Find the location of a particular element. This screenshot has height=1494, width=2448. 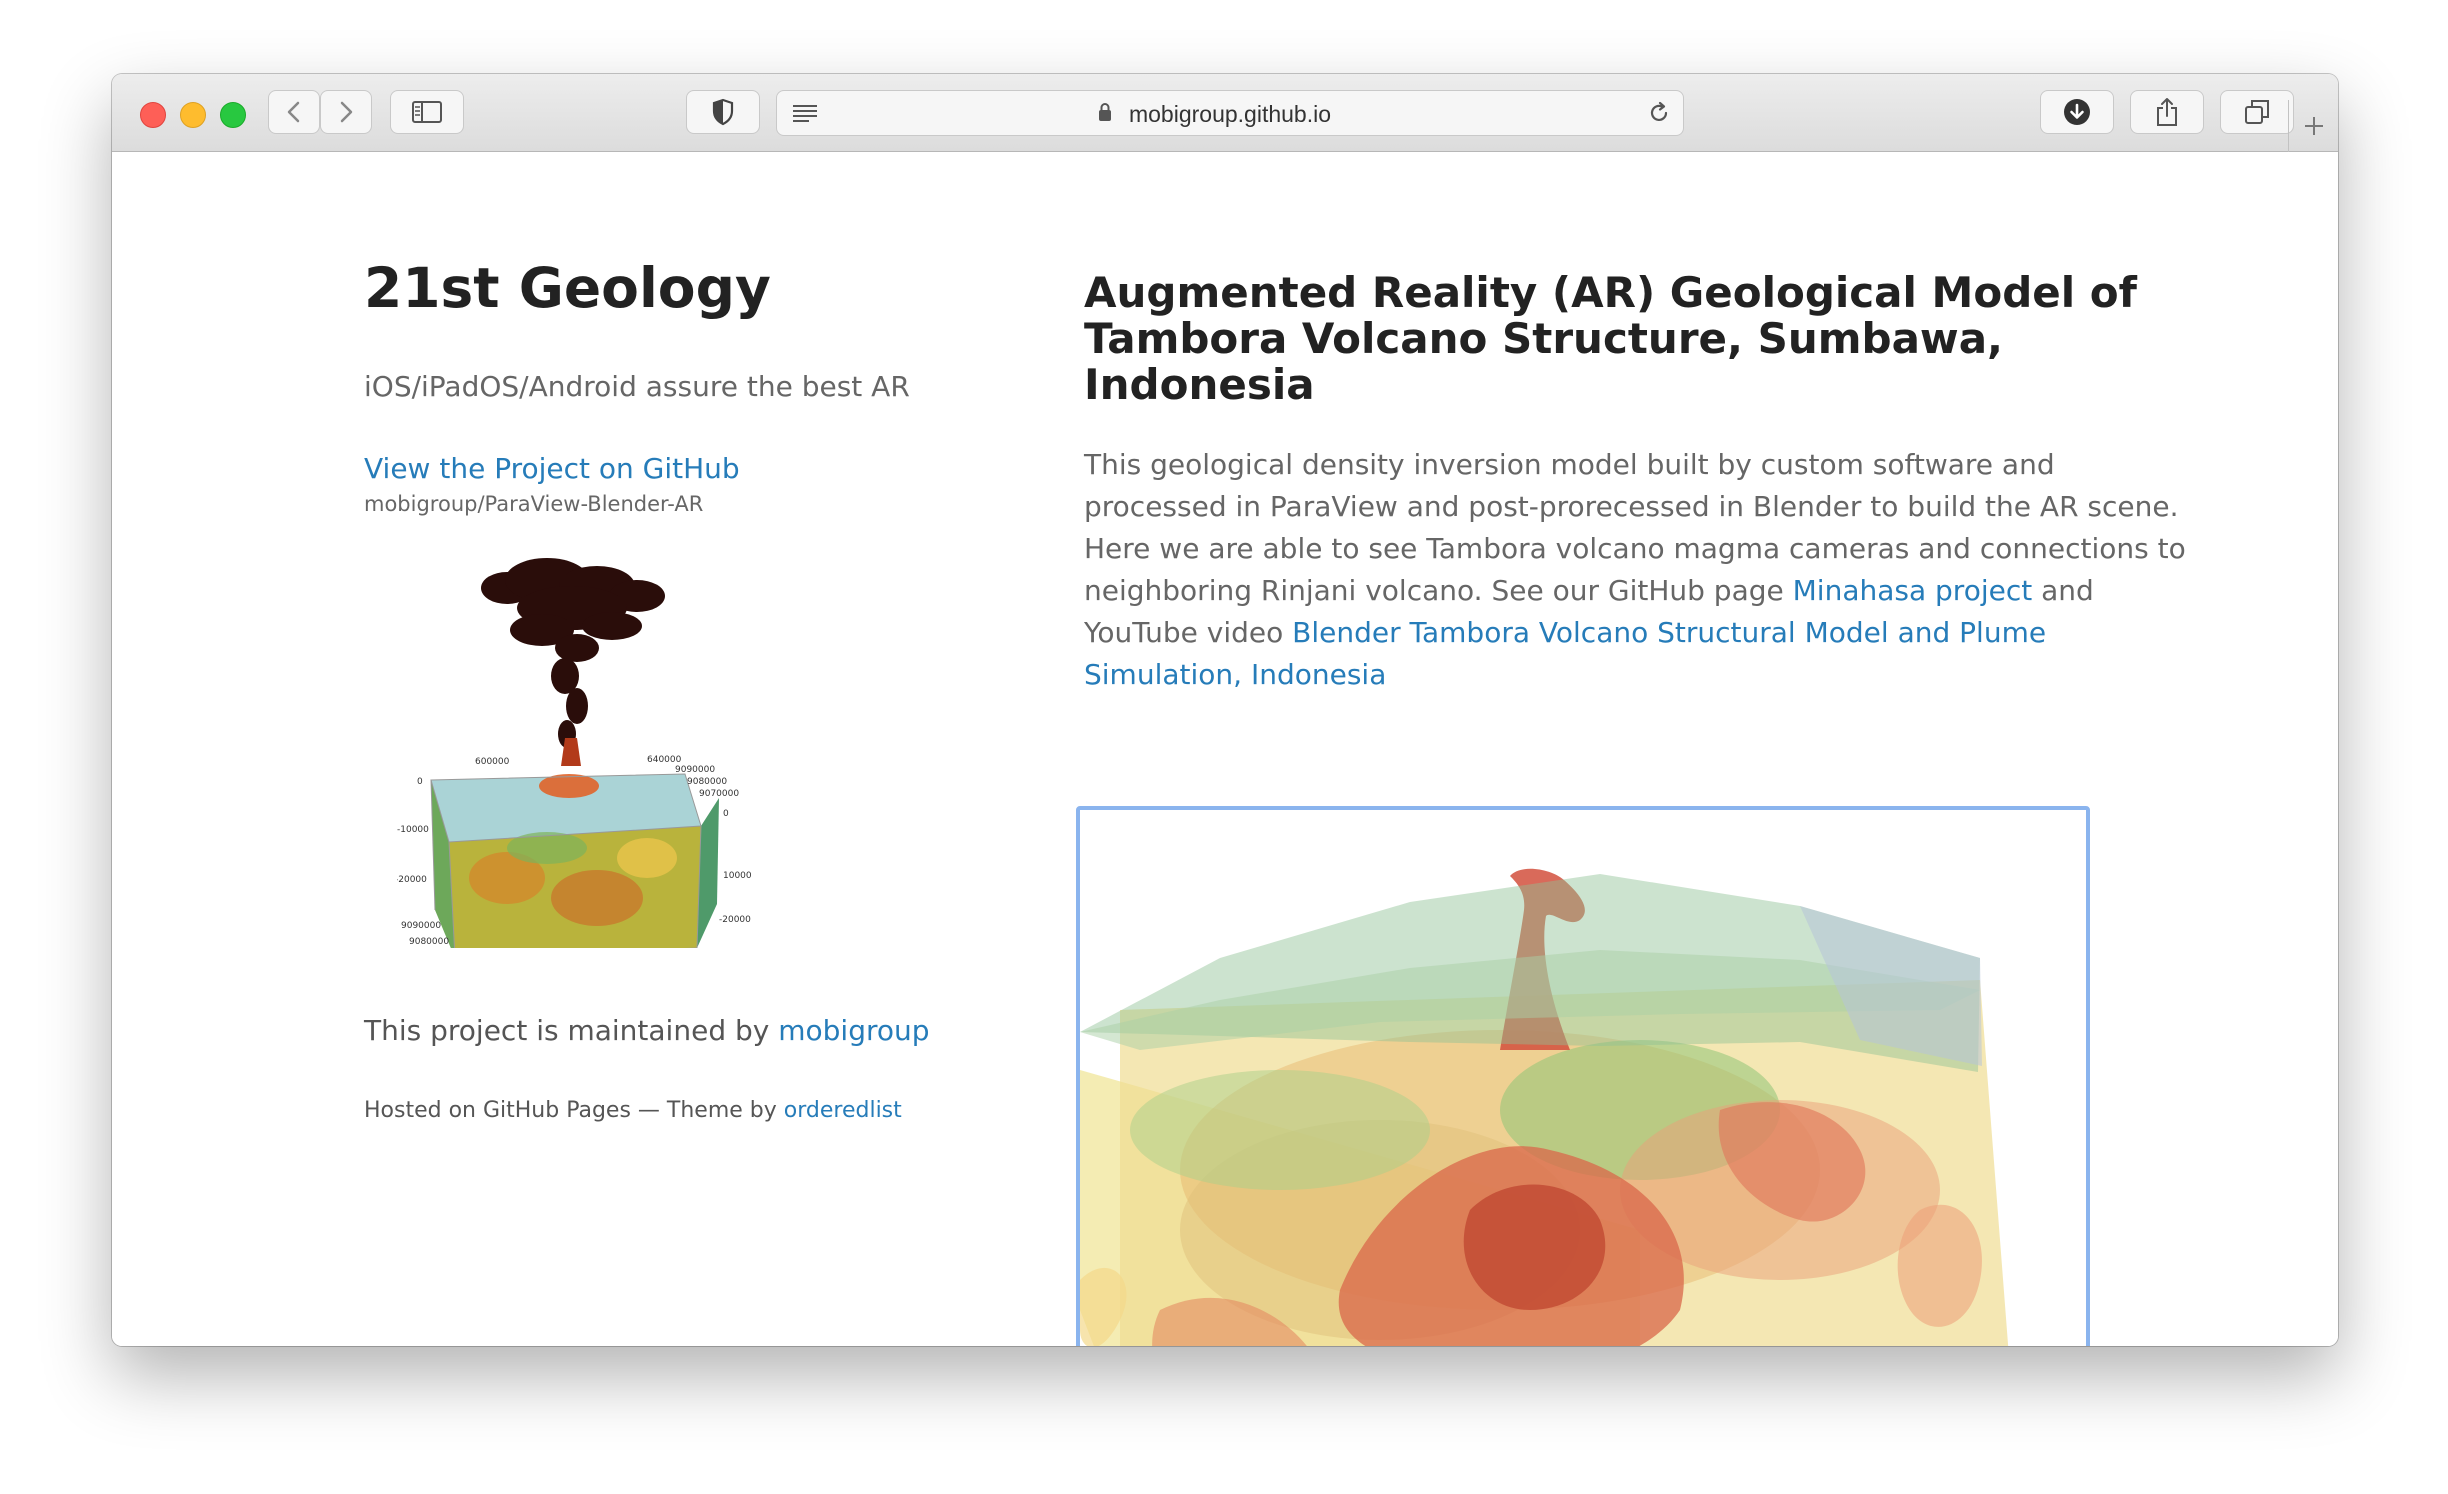

sidebar-toggle-button is located at coordinates (427, 112).